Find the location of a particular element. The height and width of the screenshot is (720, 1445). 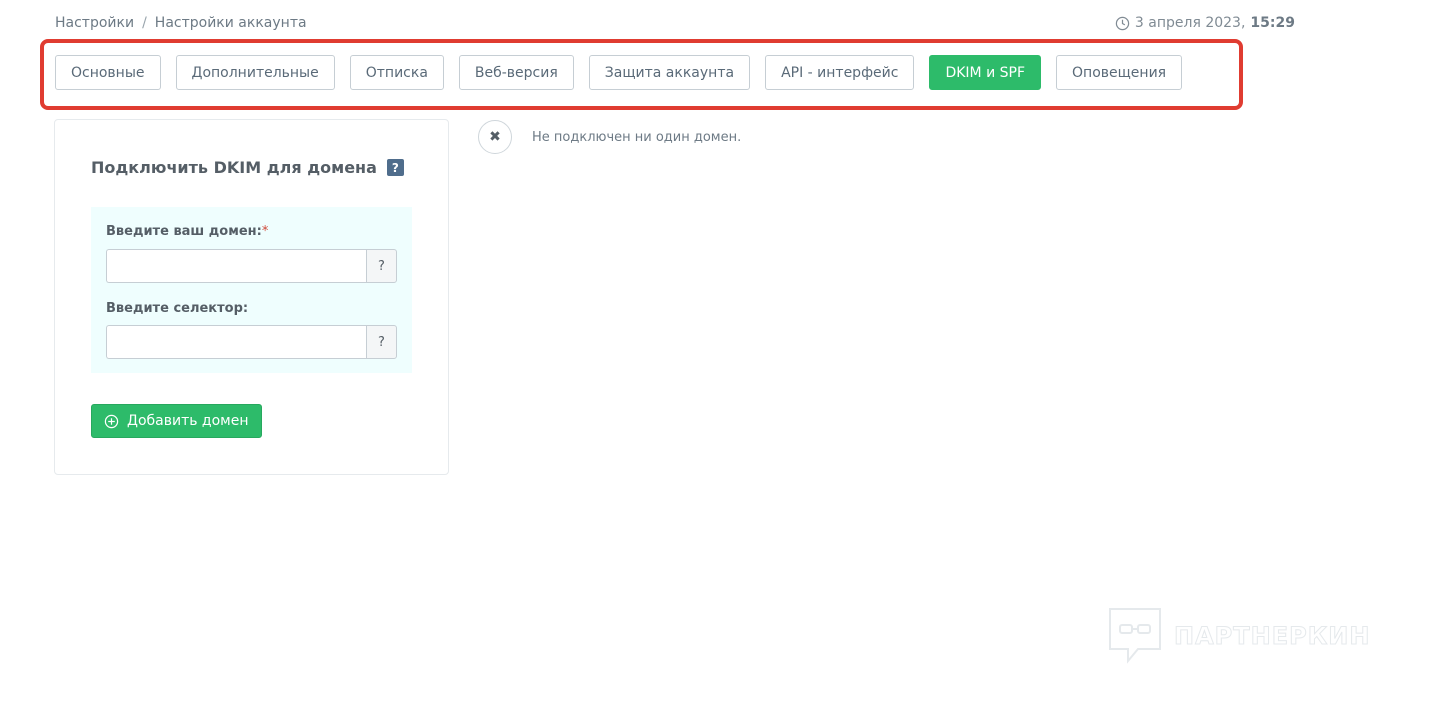

watermark-text: ПАРТНЕРКИН is located at coordinates (1272, 636).